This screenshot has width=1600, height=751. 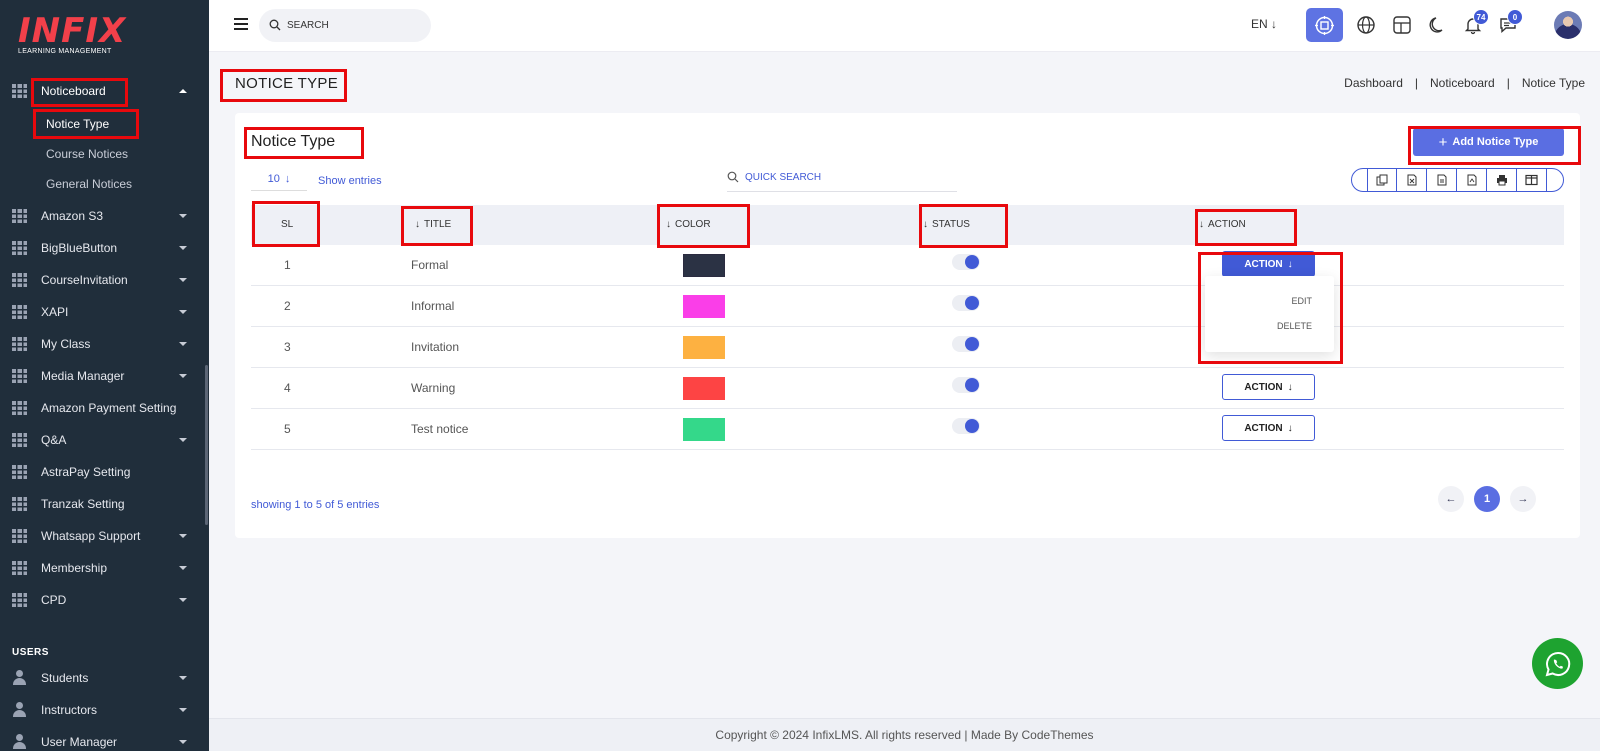 I want to click on sidebar-item-cpd: CPD, so click(x=104, y=600).